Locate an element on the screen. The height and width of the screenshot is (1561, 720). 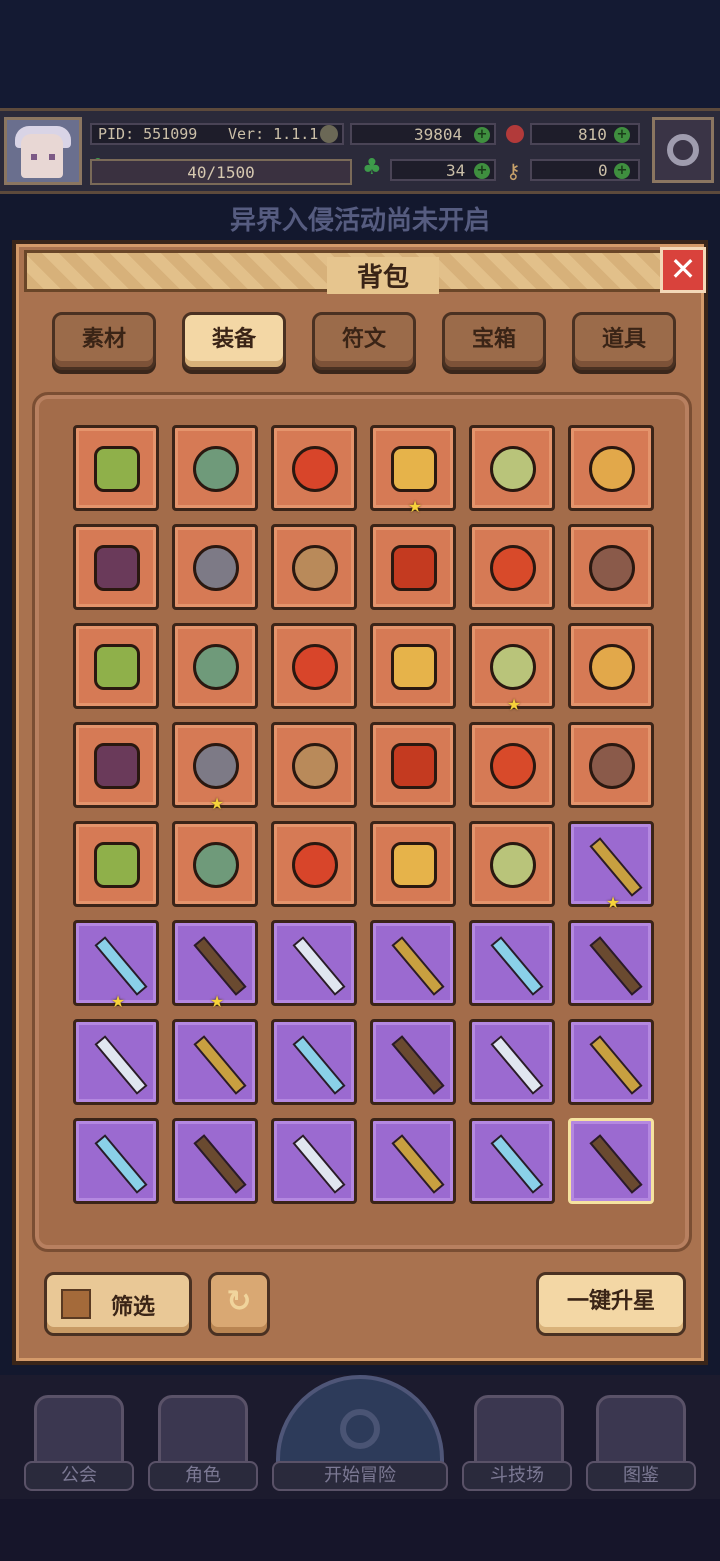
tab-equipment: 装备 is located at coordinates (234, 341).